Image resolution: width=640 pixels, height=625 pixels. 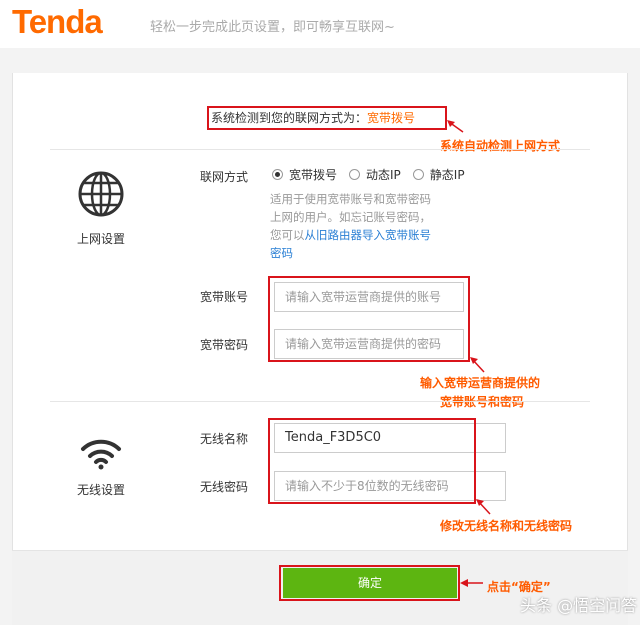 I want to click on radio-circle-pppoe, so click(x=277, y=174).